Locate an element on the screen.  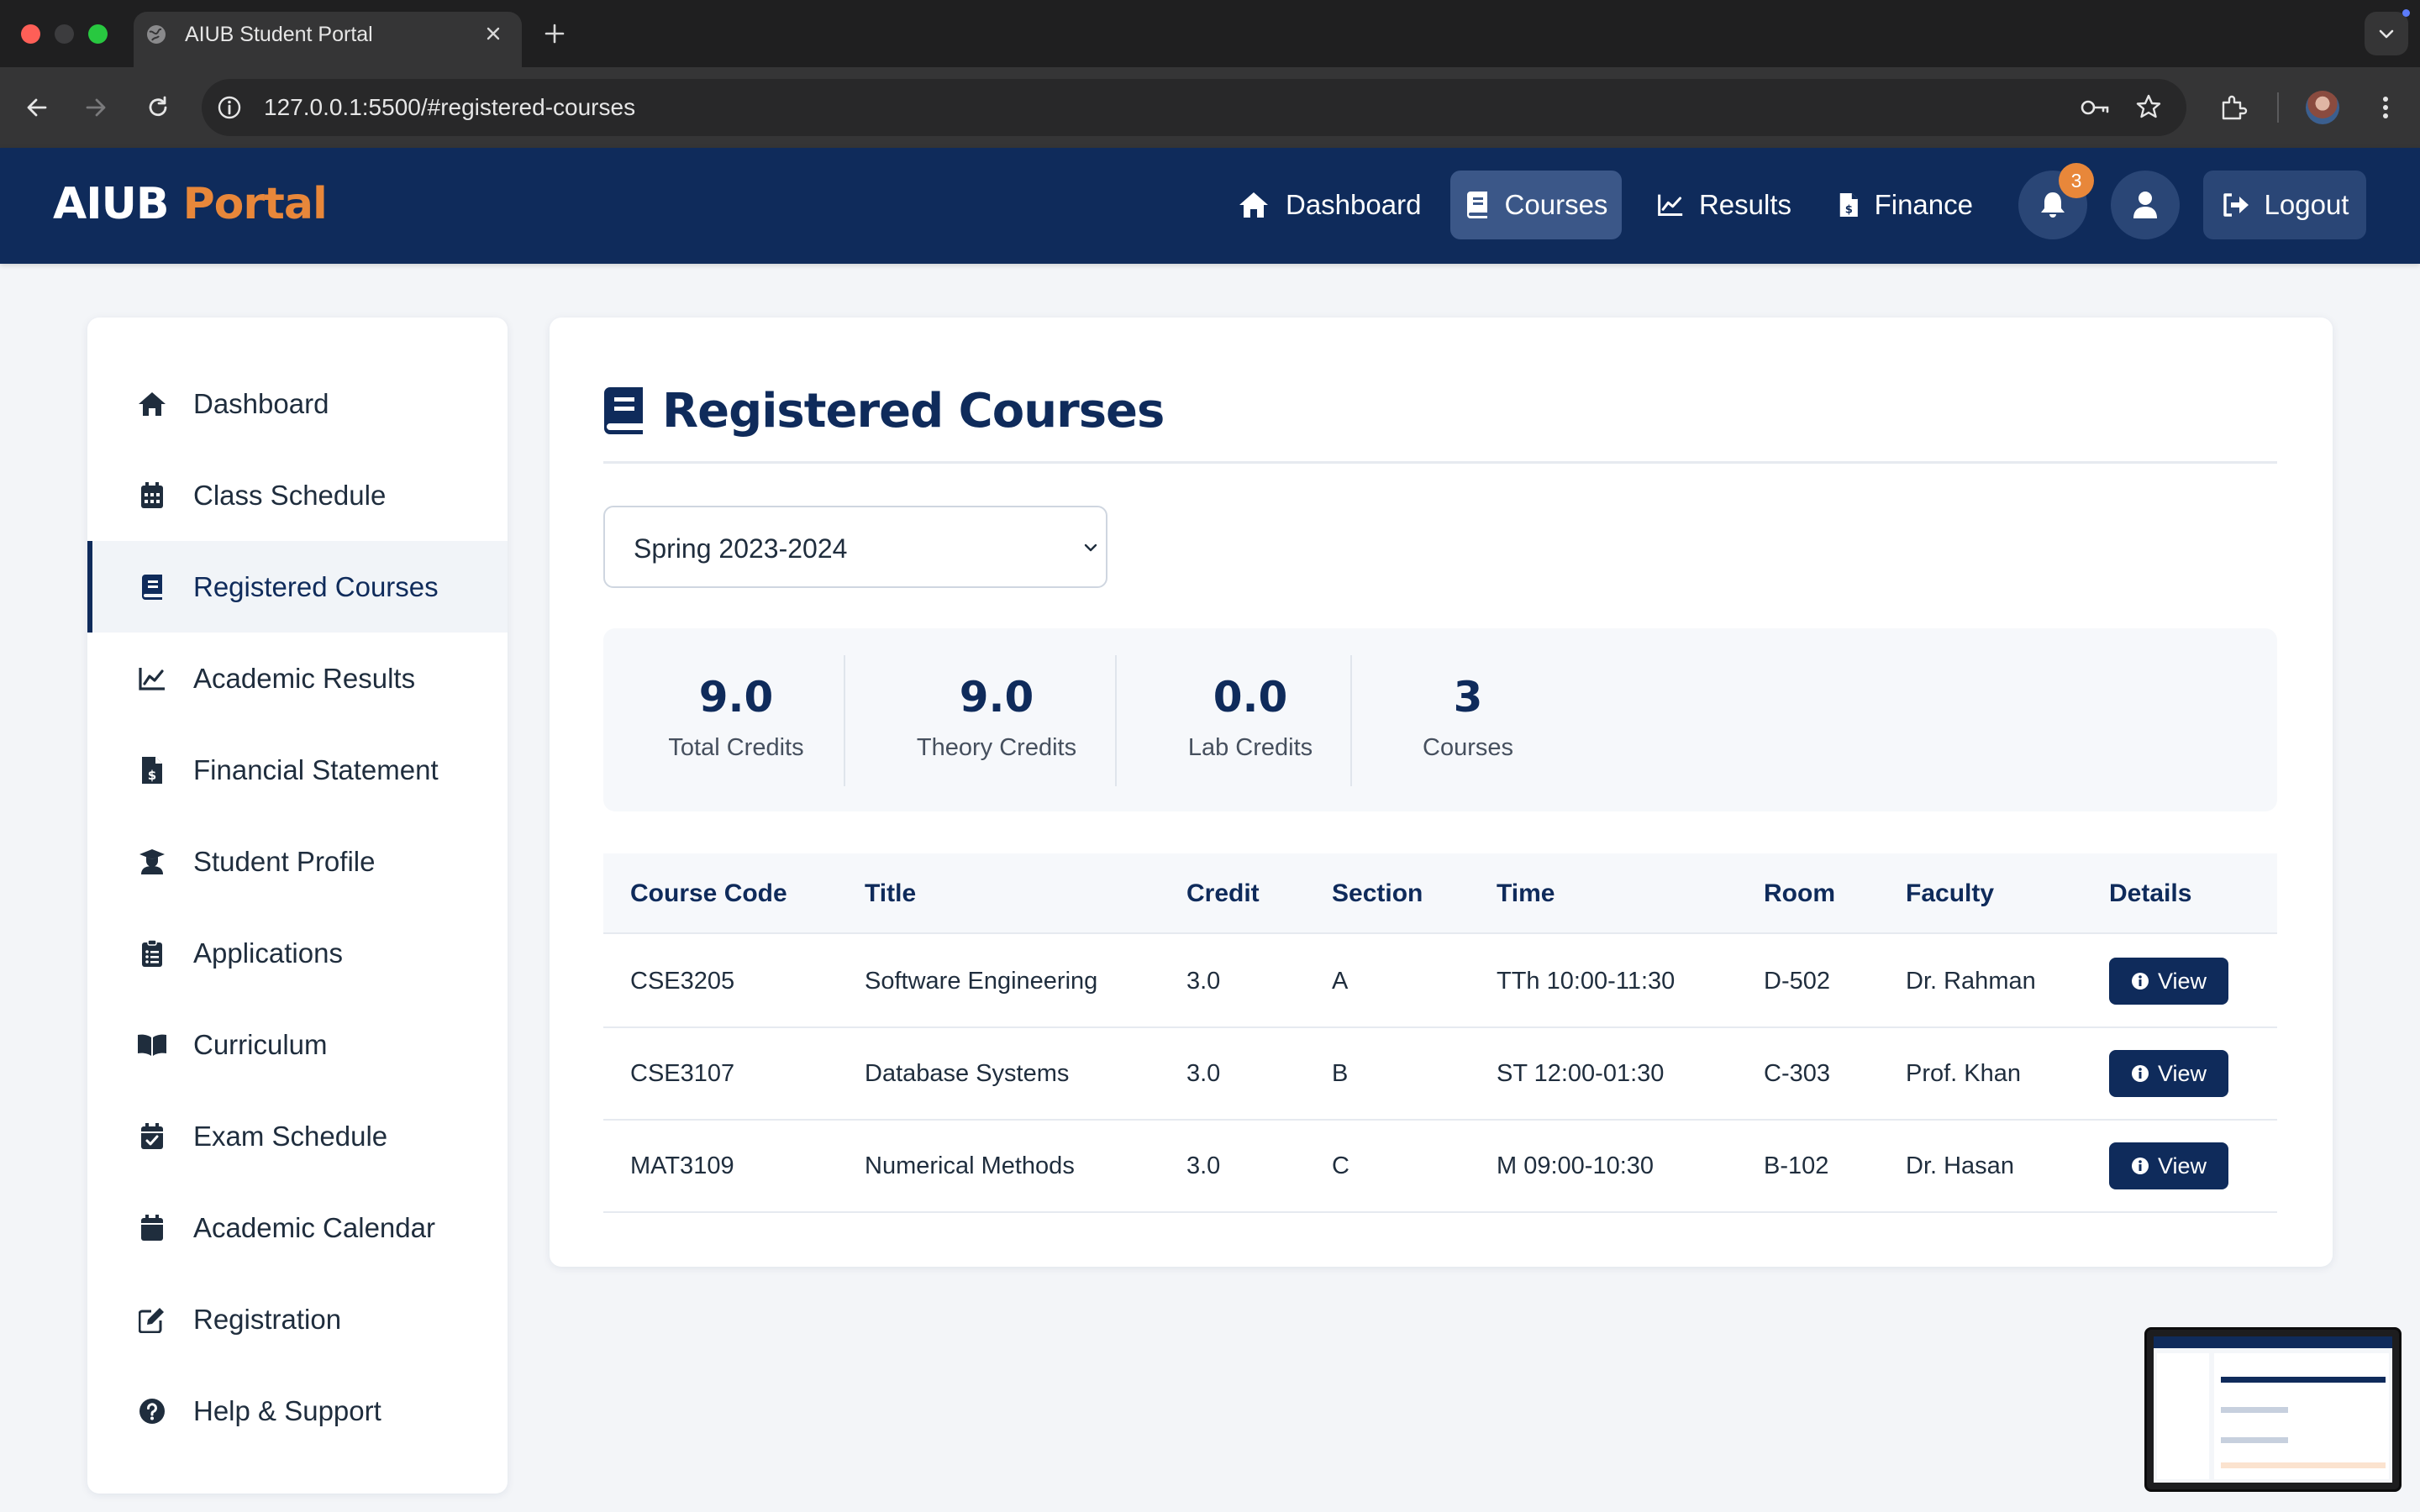
calendar-grid-icon is located at coordinates (152, 496).